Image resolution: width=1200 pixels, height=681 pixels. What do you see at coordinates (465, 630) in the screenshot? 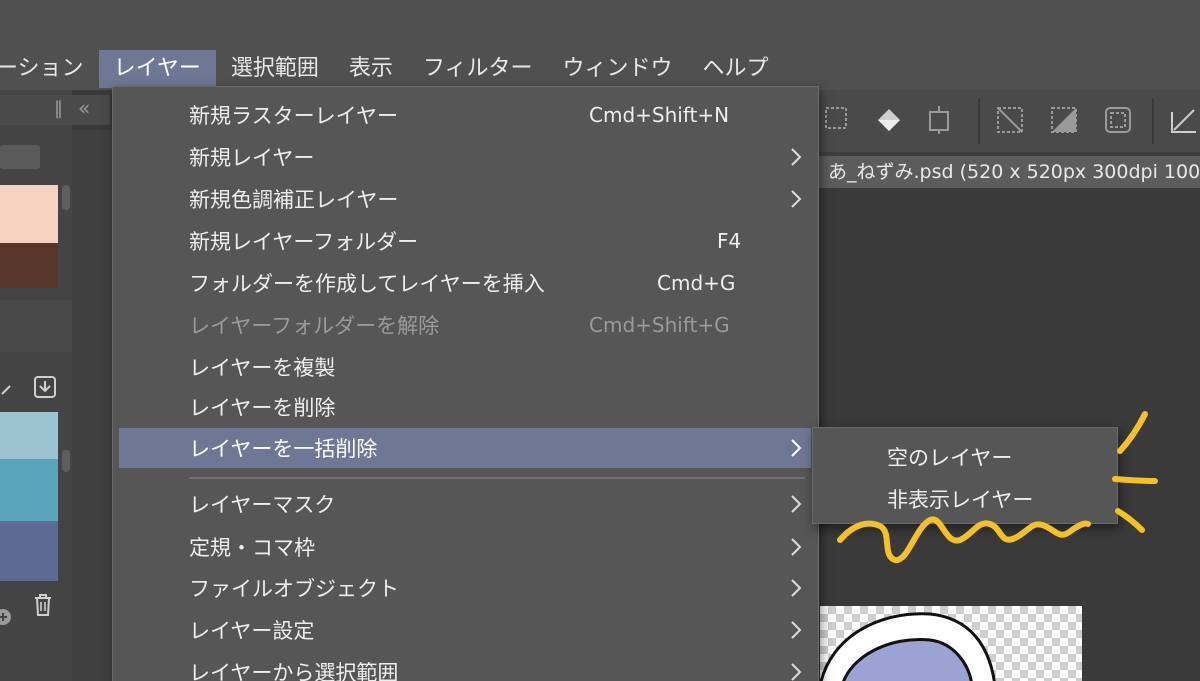
I see `menu-item-layer-settings: レイヤー設定` at bounding box center [465, 630].